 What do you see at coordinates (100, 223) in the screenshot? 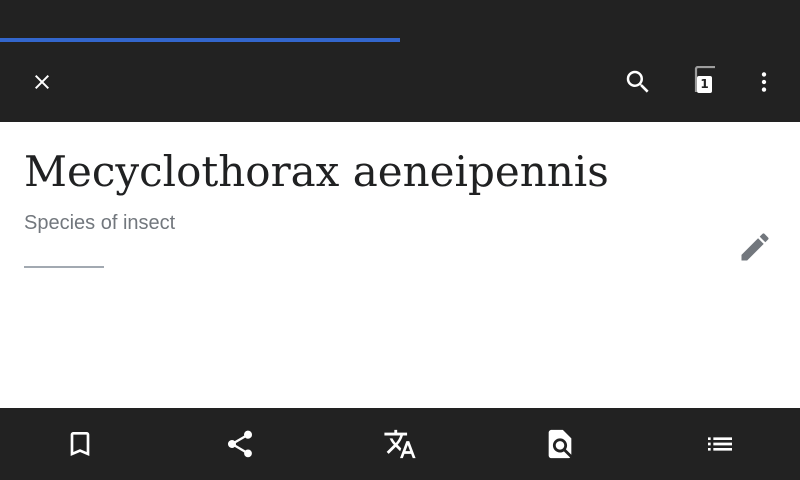
I see `article-description: Species of insect` at bounding box center [100, 223].